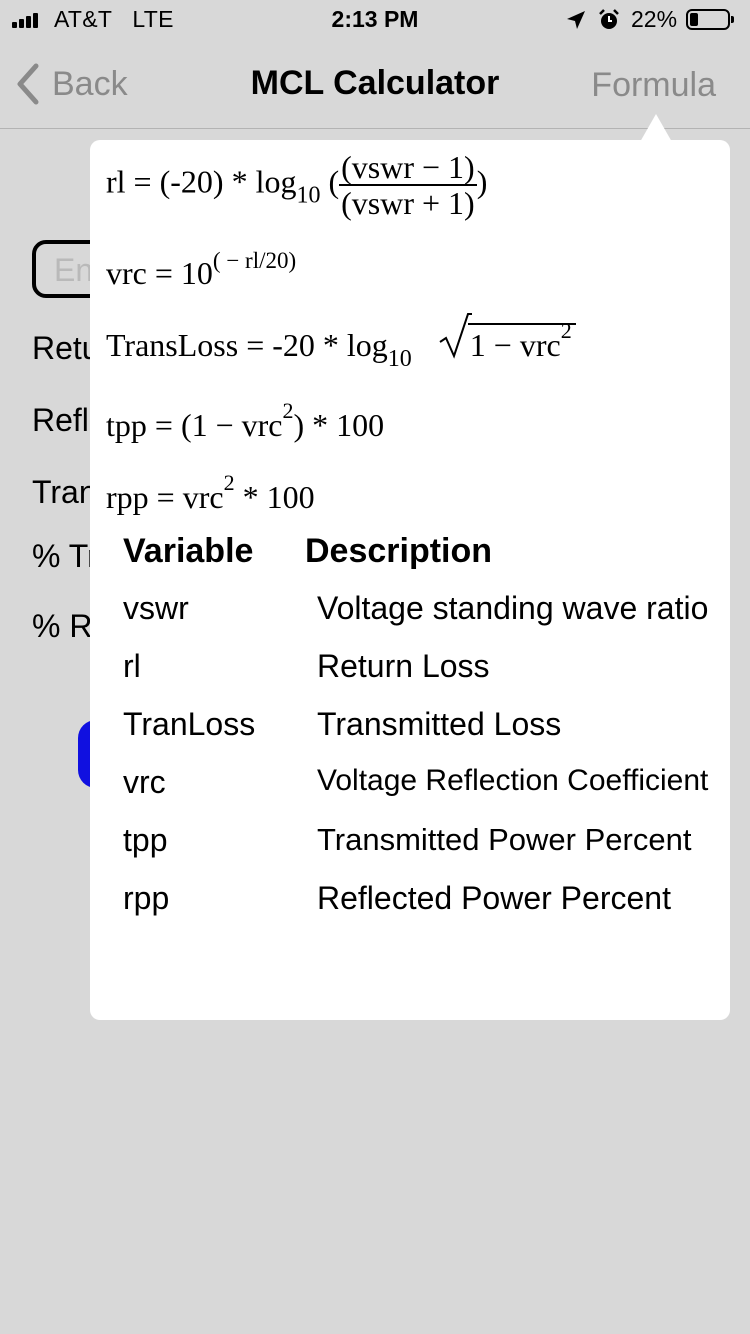 The height and width of the screenshot is (1334, 750). I want to click on alarm-icon, so click(609, 19).